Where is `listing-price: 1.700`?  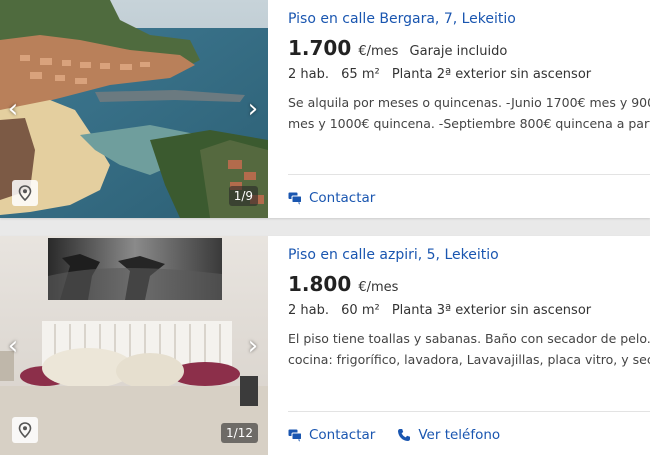 listing-price: 1.700 is located at coordinates (320, 48).